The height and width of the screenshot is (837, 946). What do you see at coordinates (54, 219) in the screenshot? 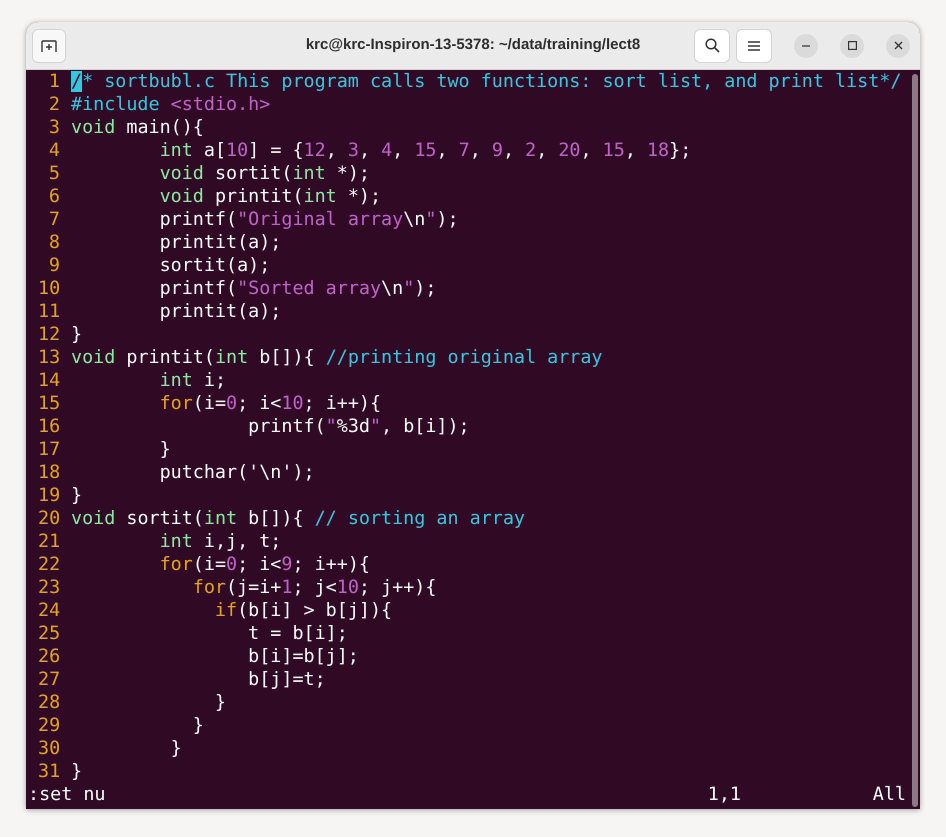
I see `line-number: 7` at bounding box center [54, 219].